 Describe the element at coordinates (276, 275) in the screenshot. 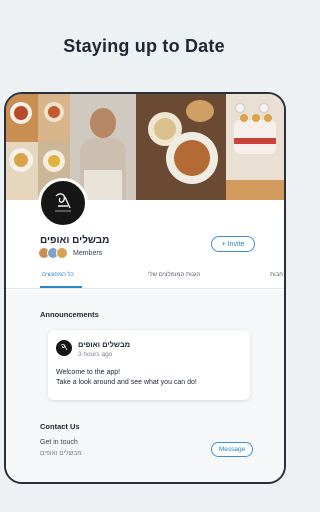

I see `tab-more: חבות` at that location.